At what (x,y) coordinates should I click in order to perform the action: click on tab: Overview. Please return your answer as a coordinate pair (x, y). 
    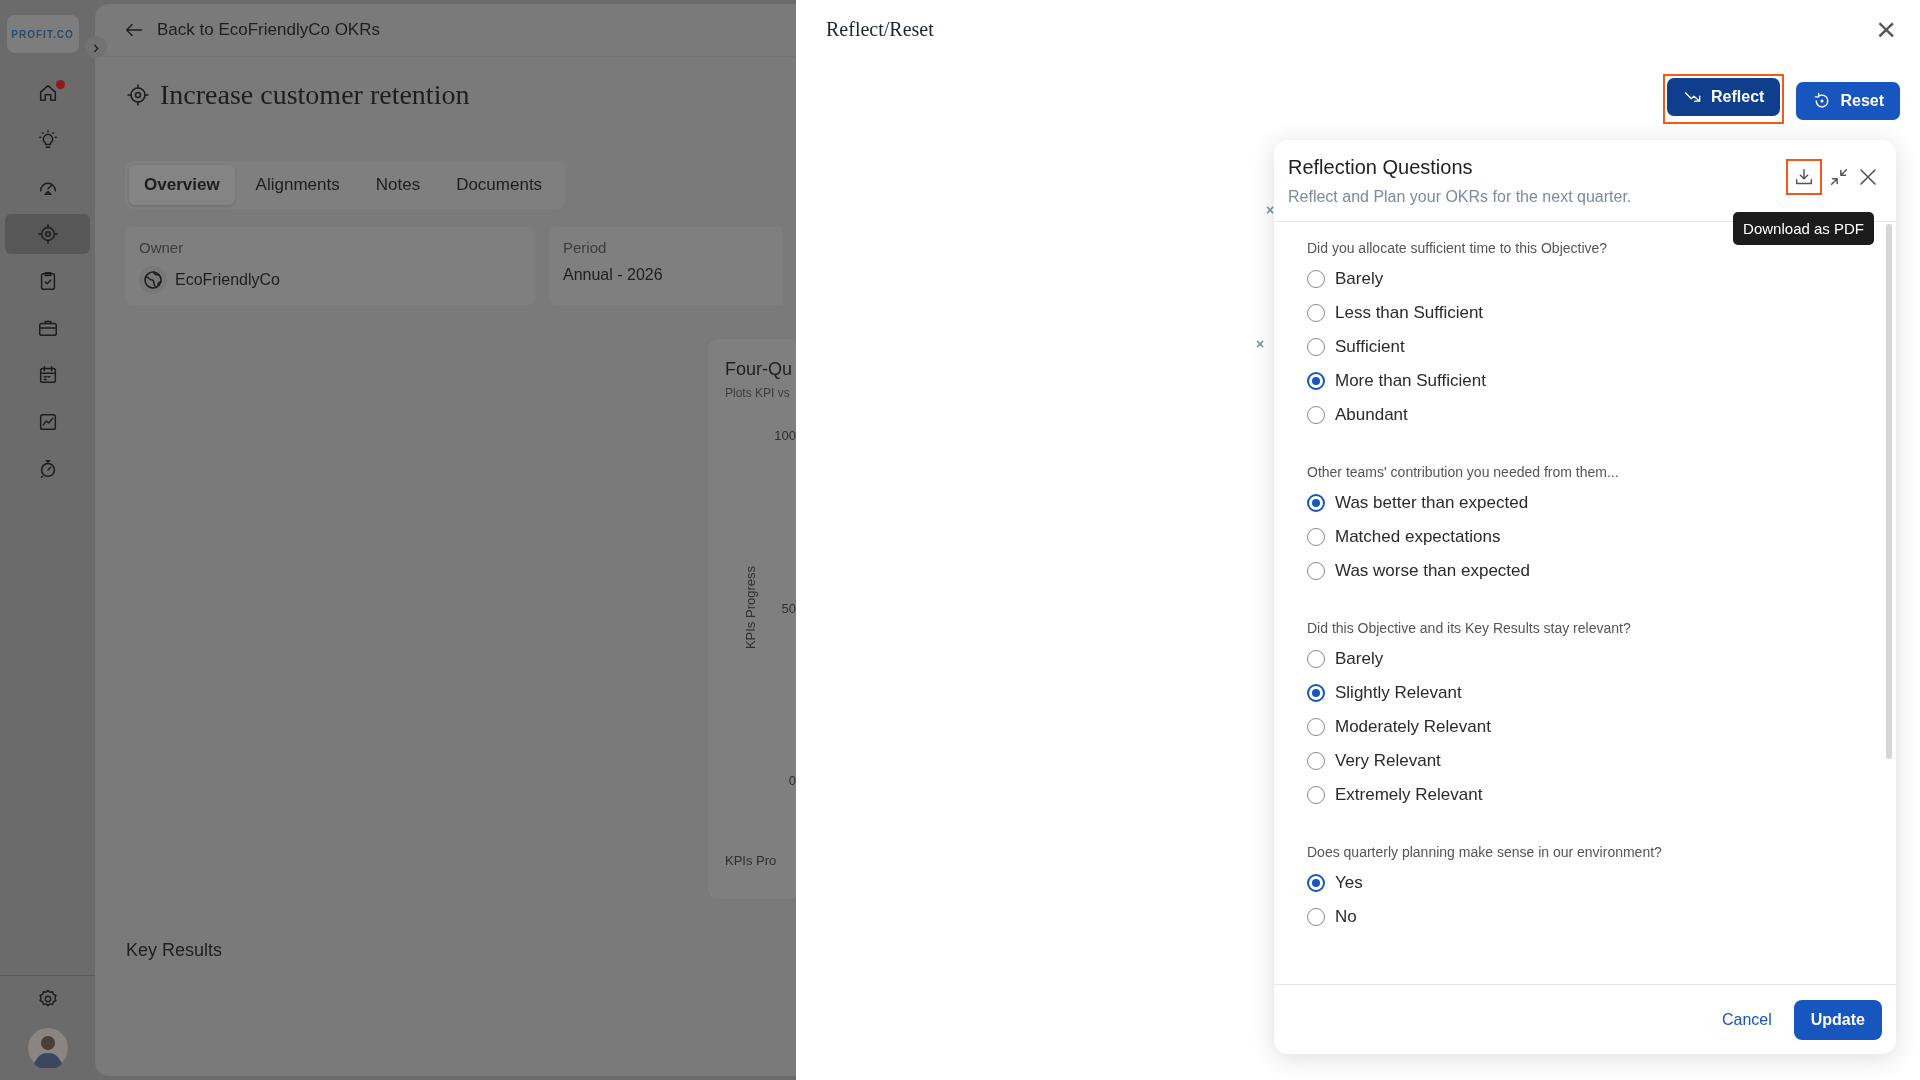
    Looking at the image, I should click on (182, 185).